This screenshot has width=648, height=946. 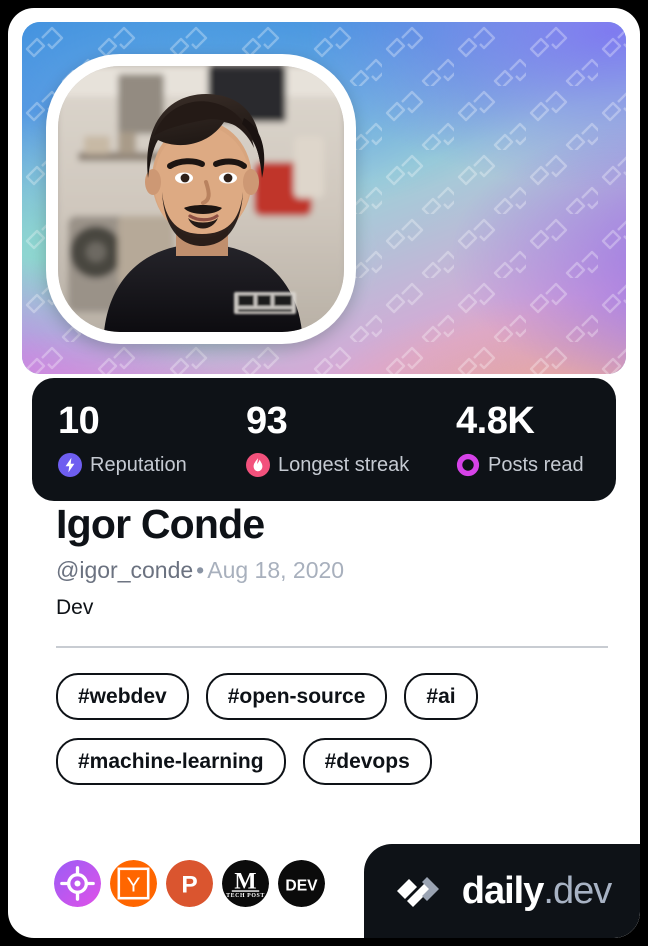 I want to click on brand-name: daily, so click(x=503, y=891).